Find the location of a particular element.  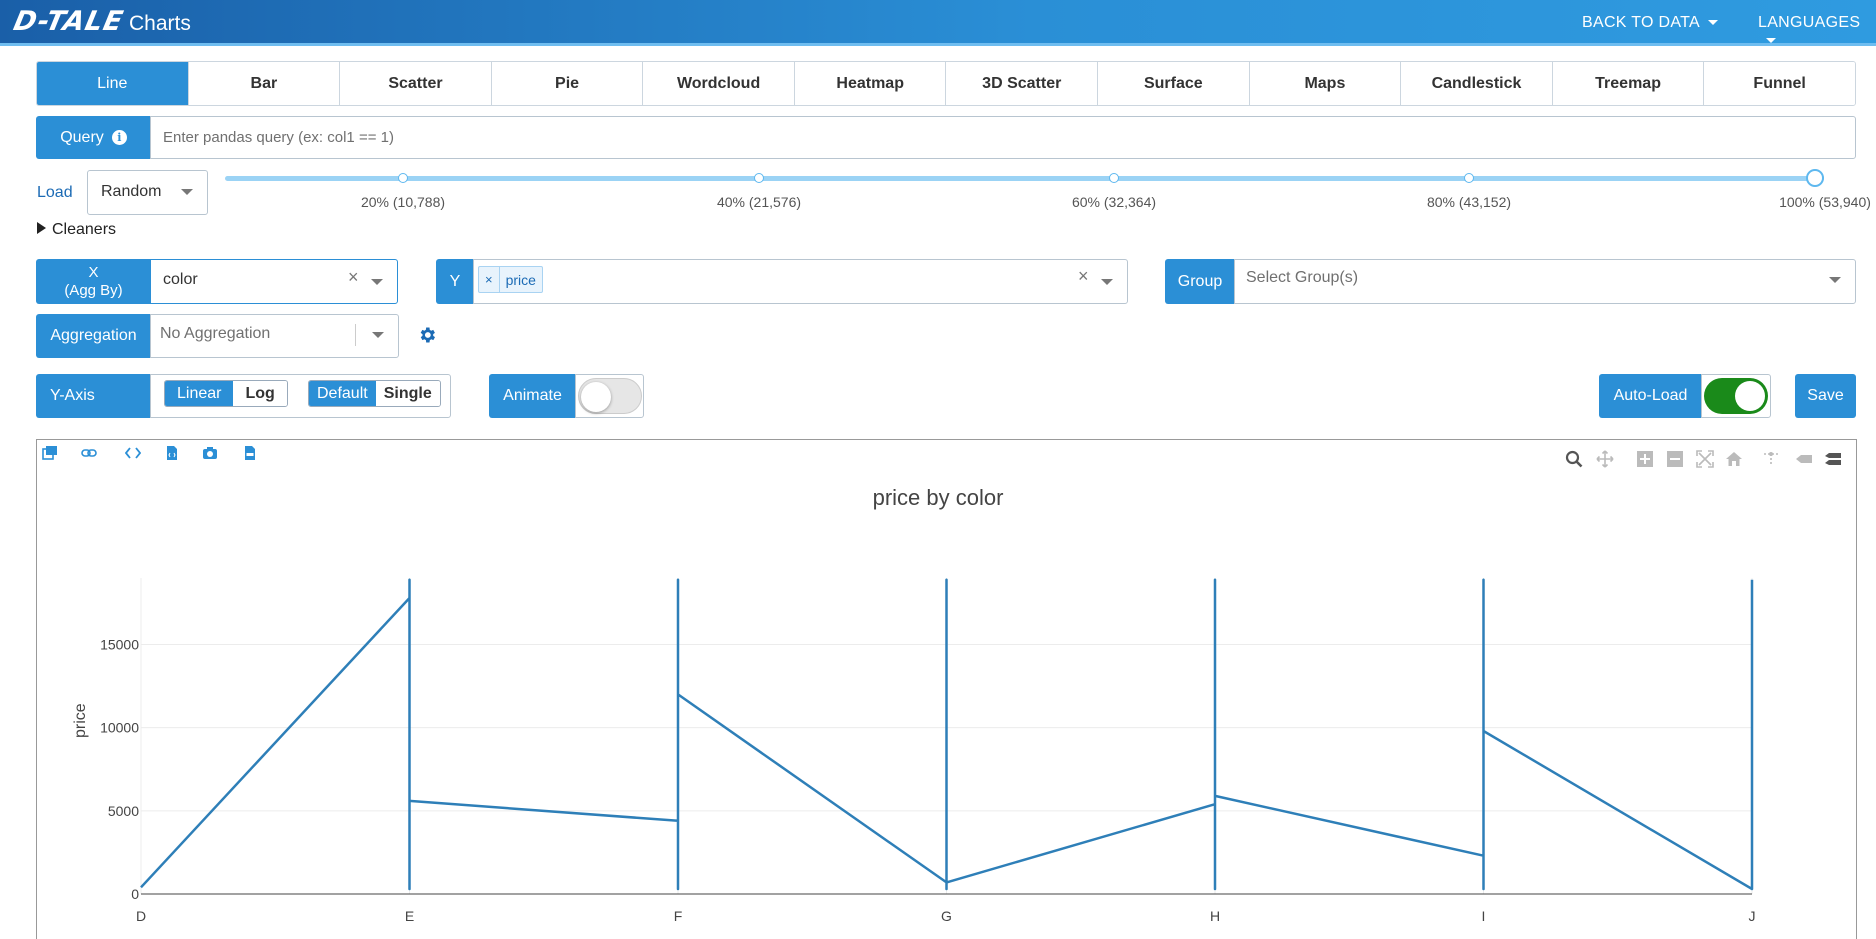

y-tick-label: 15000 is located at coordinates (119, 645).